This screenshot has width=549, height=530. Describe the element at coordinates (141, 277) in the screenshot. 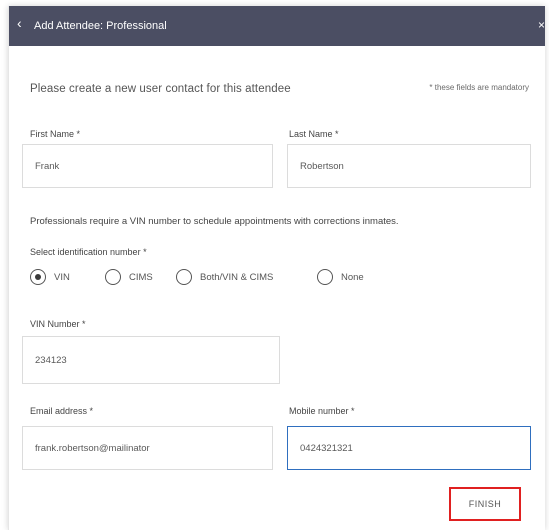

I see `radio-cims-label: CIMS` at that location.